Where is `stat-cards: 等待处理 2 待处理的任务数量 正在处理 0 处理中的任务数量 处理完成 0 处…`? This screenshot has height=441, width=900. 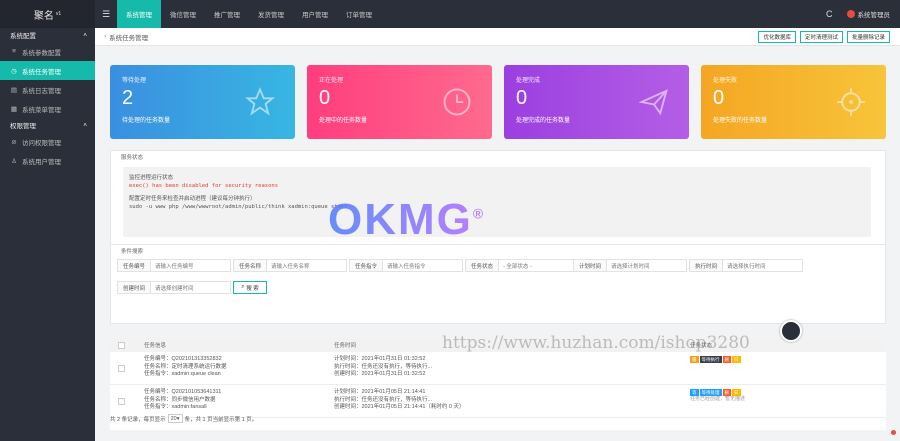 stat-cards: 等待处理 2 待处理的任务数量 正在处理 0 处理中的任务数量 处理完成 0 处… is located at coordinates (498, 102).